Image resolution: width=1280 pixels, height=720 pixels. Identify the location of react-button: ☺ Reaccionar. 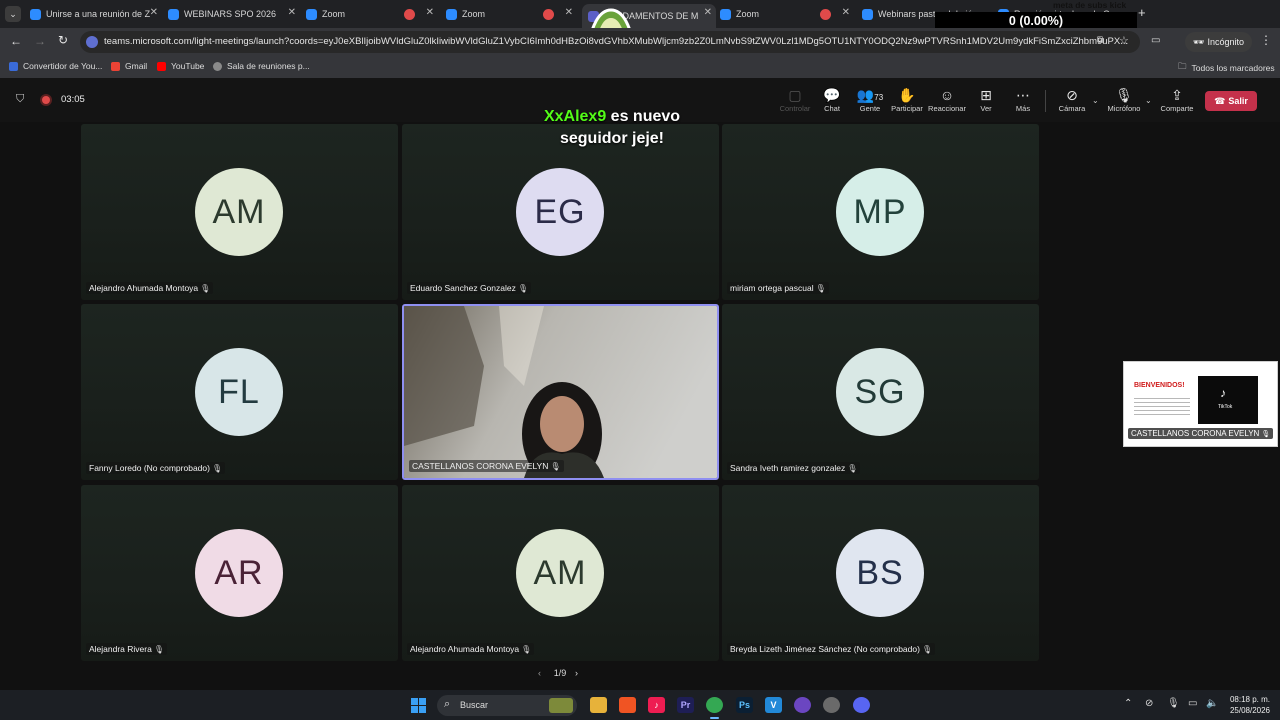
(947, 100).